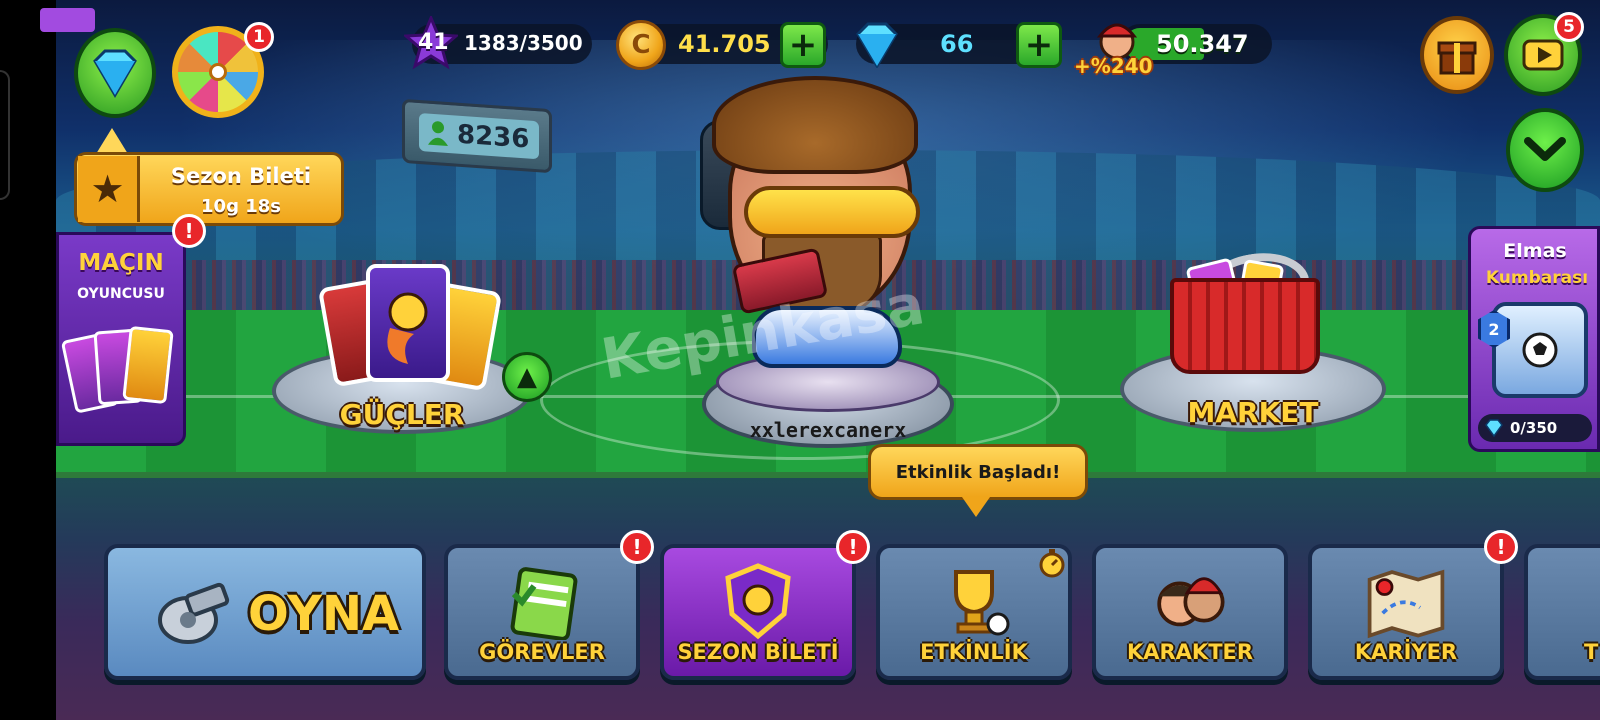 The image size is (1600, 720). Describe the element at coordinates (1406, 602) in the screenshot. I see `map-icon` at that location.